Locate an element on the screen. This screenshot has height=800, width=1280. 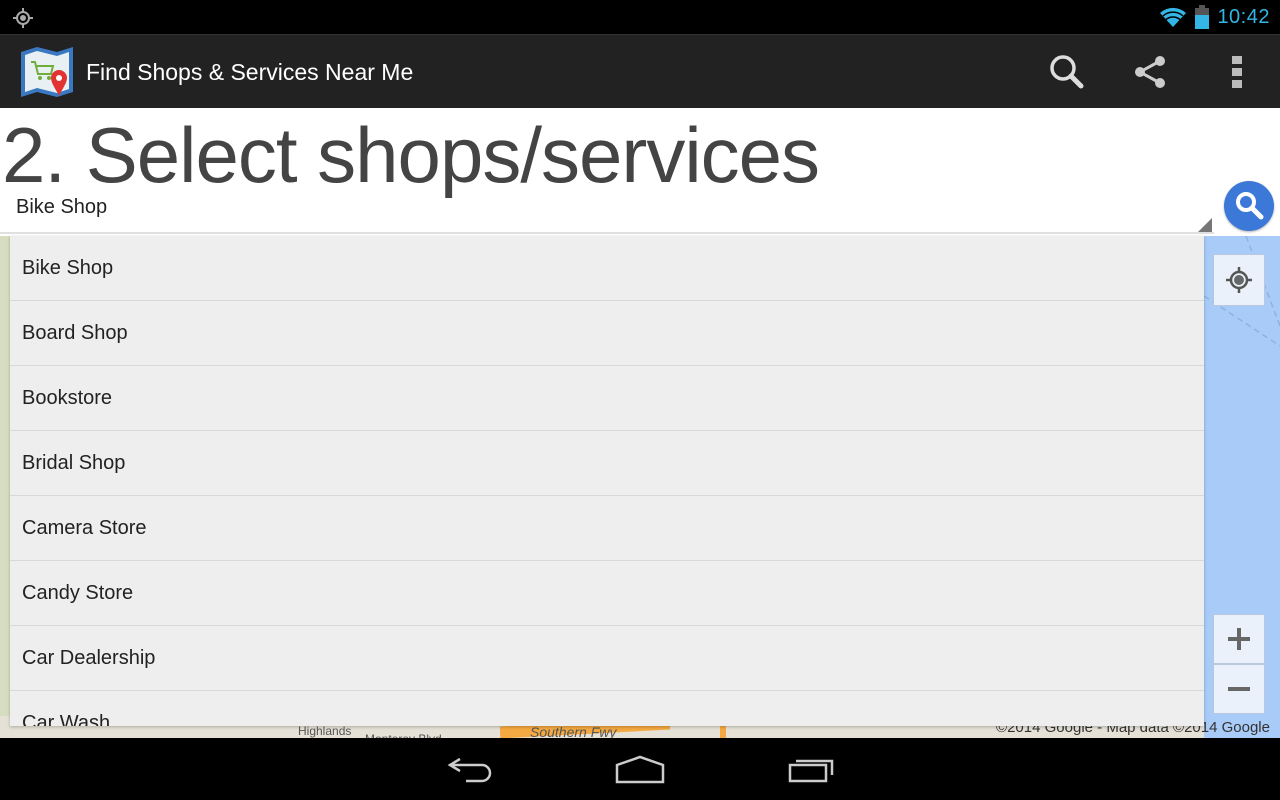
action-overflow-button is located at coordinates (1237, 72).